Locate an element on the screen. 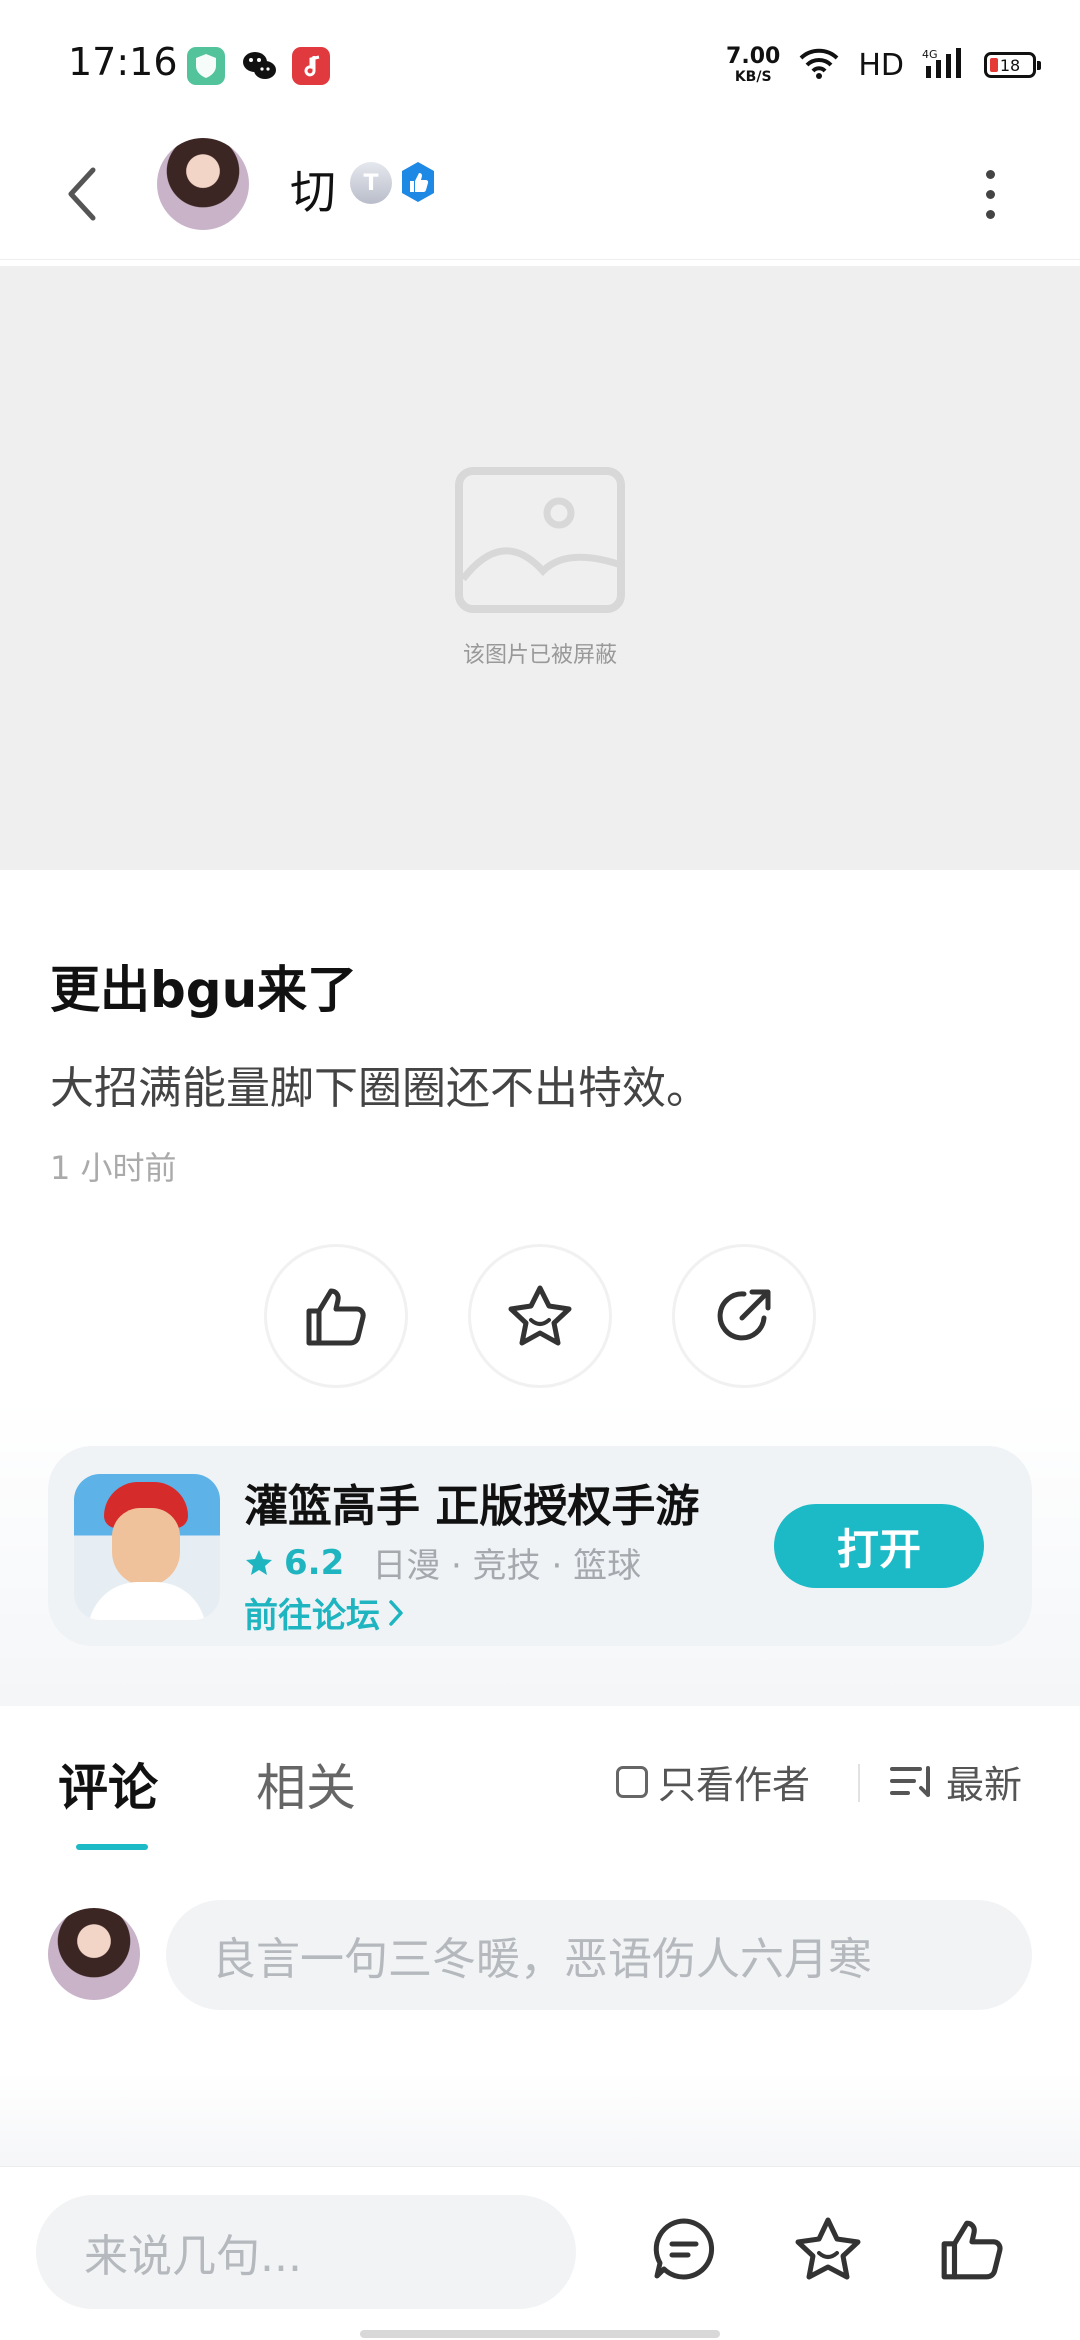 This screenshot has width=1080, height=2340. post-header: 切 T is located at coordinates (540, 195).